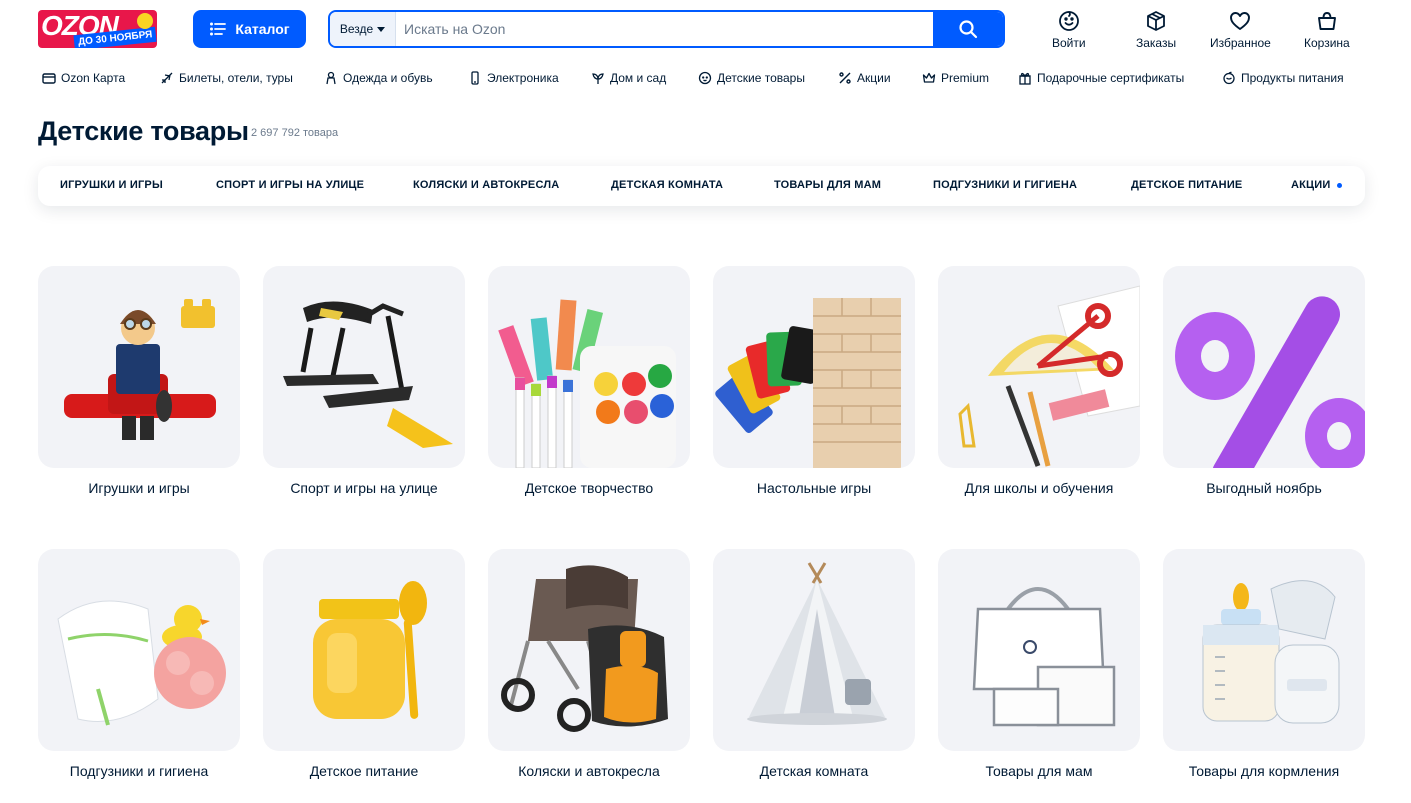 Image resolution: width=1411 pixels, height=803 pixels. What do you see at coordinates (1229, 78) in the screenshot?
I see `food-icon` at bounding box center [1229, 78].